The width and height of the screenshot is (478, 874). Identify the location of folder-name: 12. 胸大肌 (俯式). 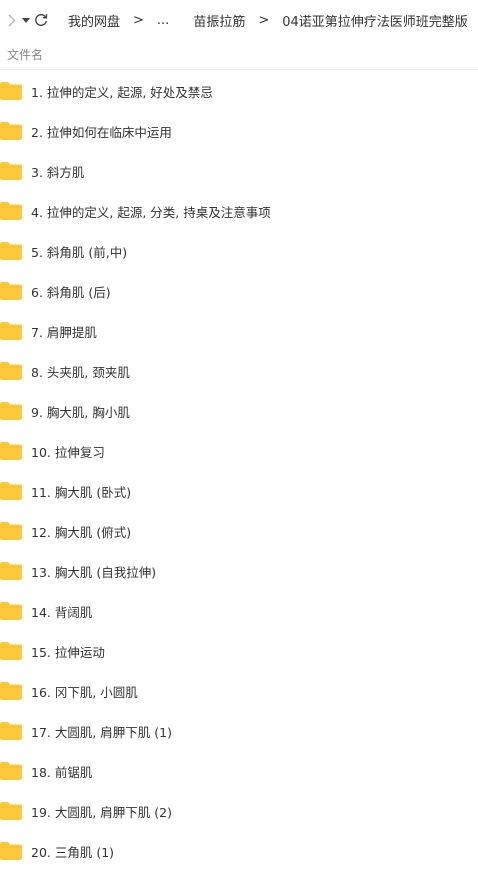
(81, 532).